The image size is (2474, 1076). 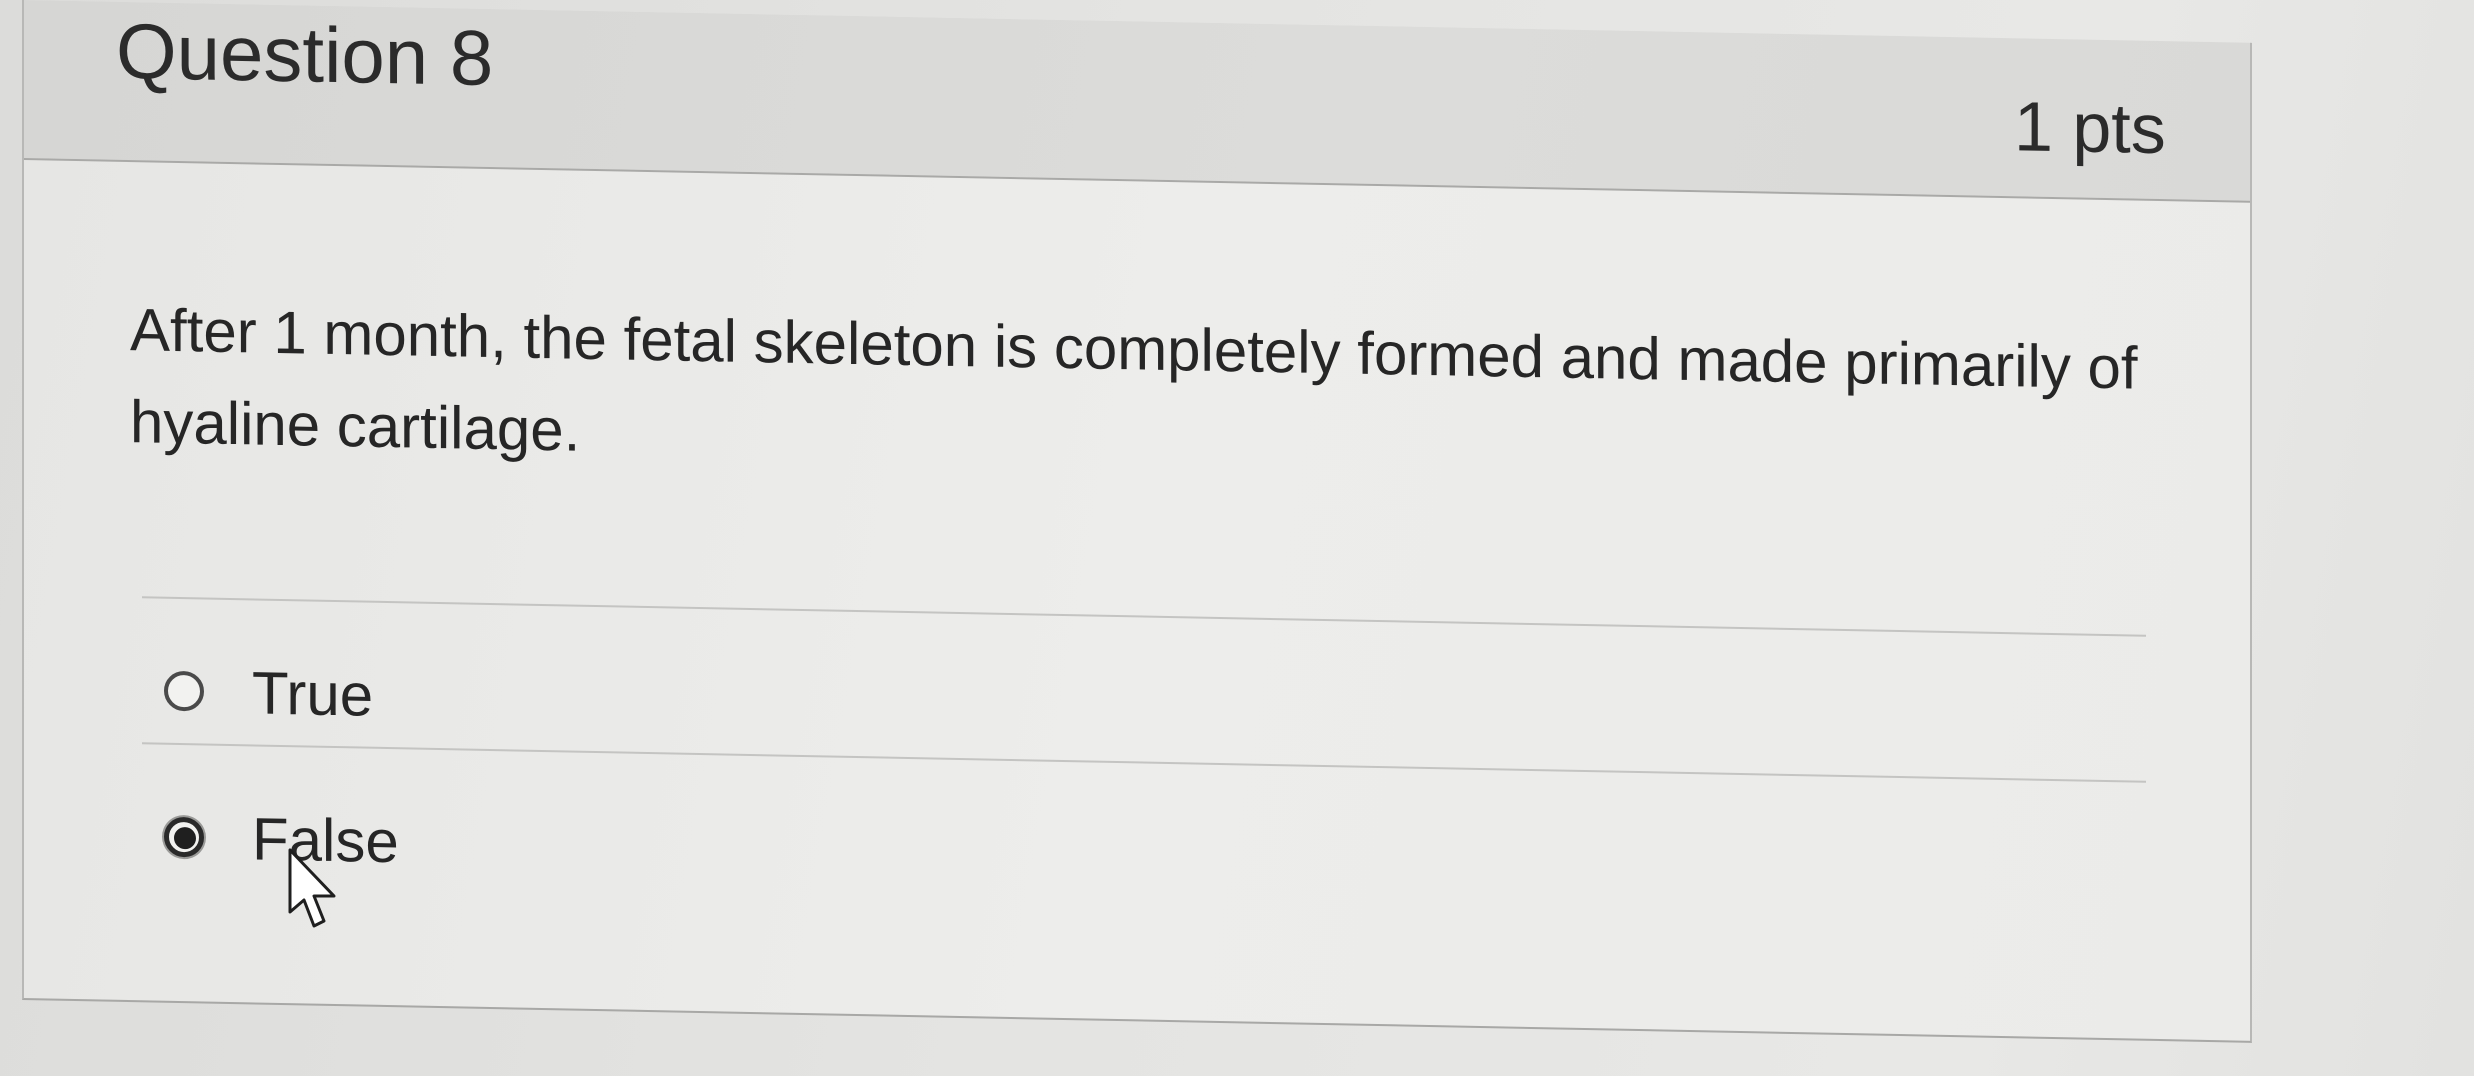 I want to click on radio-button-true, so click(x=184, y=691).